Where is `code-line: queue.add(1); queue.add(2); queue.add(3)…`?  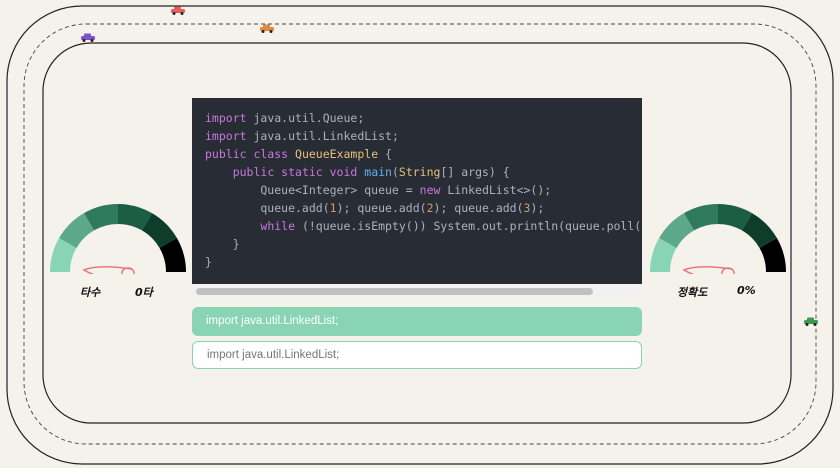 code-line: queue.add(1); queue.add(2); queue.add(3)… is located at coordinates (375, 208).